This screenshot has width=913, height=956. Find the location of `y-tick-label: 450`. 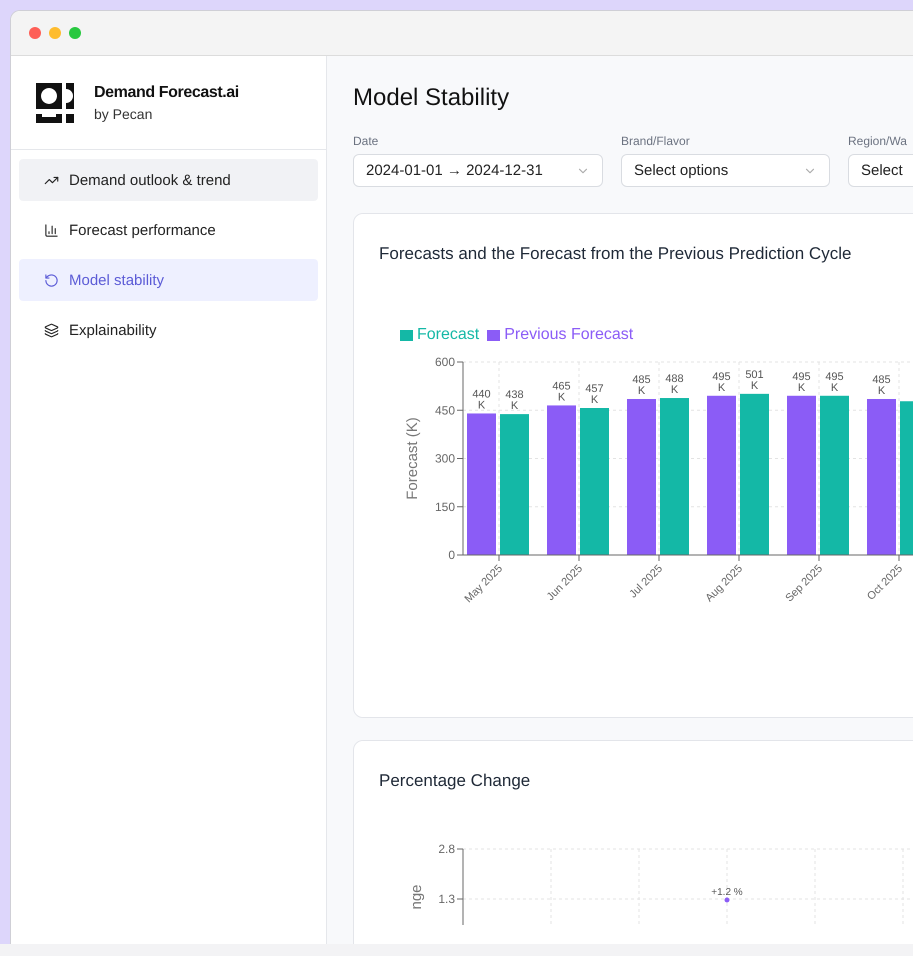

y-tick-label: 450 is located at coordinates (444, 410).